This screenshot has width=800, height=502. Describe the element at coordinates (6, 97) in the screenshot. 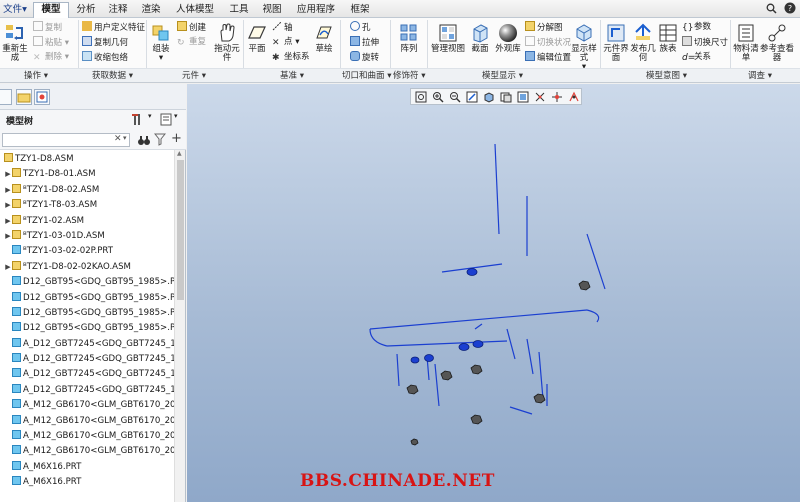

I see `model-tree-tab-icon` at that location.